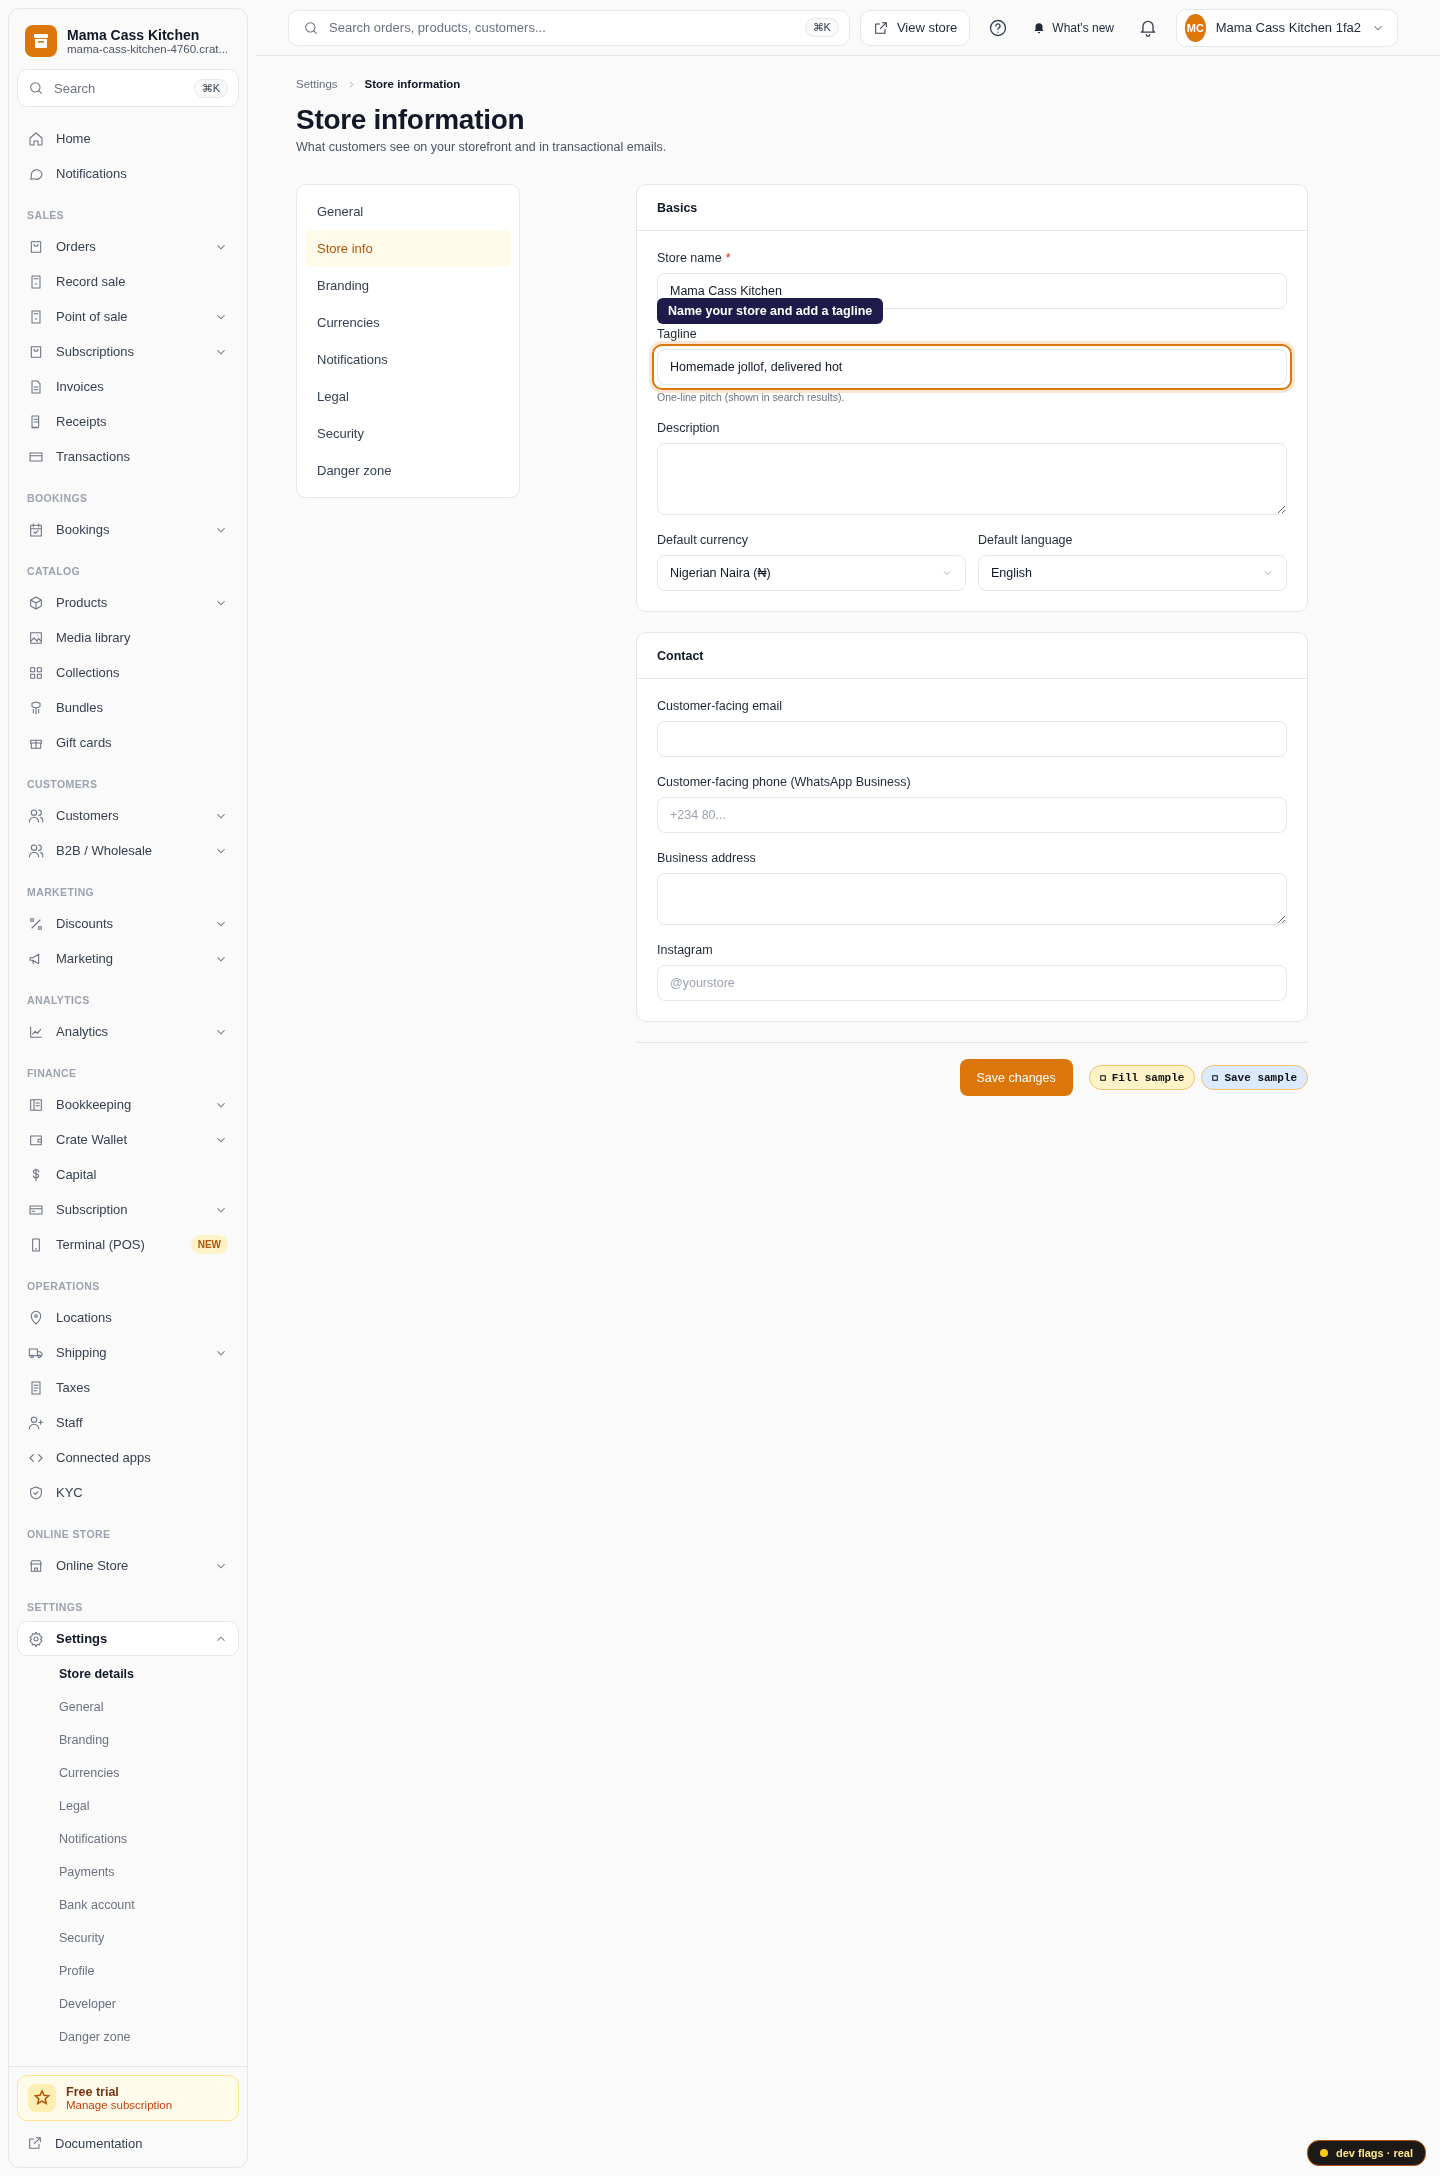 The width and height of the screenshot is (1440, 2176). Describe the element at coordinates (128, 707) in the screenshot. I see `nav-item: Bundles` at that location.